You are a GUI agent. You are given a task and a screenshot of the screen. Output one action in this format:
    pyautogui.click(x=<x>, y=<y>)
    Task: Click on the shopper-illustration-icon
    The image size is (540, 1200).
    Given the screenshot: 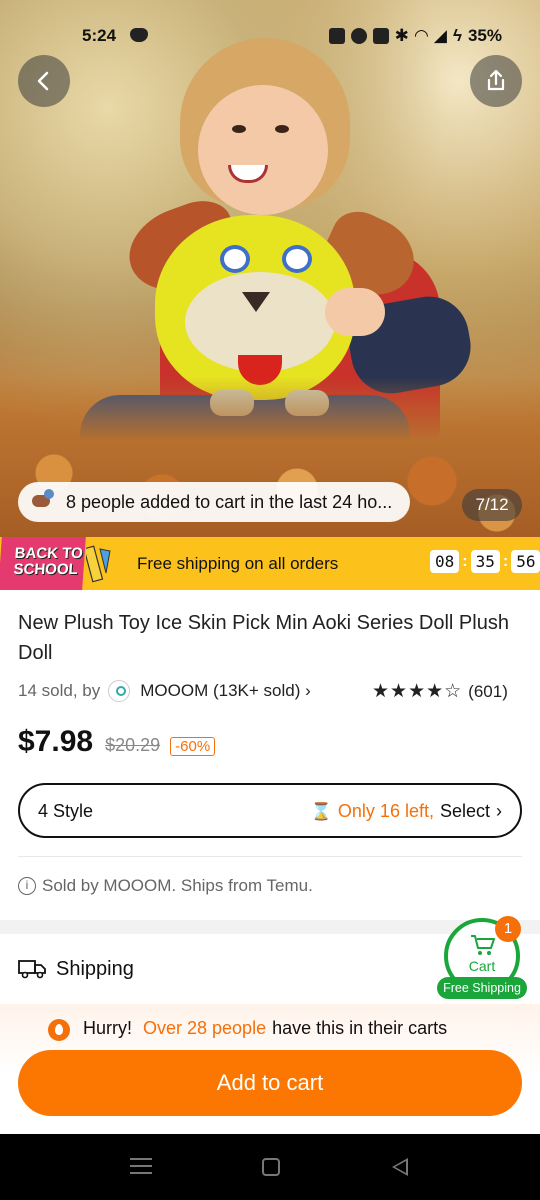 What is the action you would take?
    pyautogui.click(x=43, y=502)
    